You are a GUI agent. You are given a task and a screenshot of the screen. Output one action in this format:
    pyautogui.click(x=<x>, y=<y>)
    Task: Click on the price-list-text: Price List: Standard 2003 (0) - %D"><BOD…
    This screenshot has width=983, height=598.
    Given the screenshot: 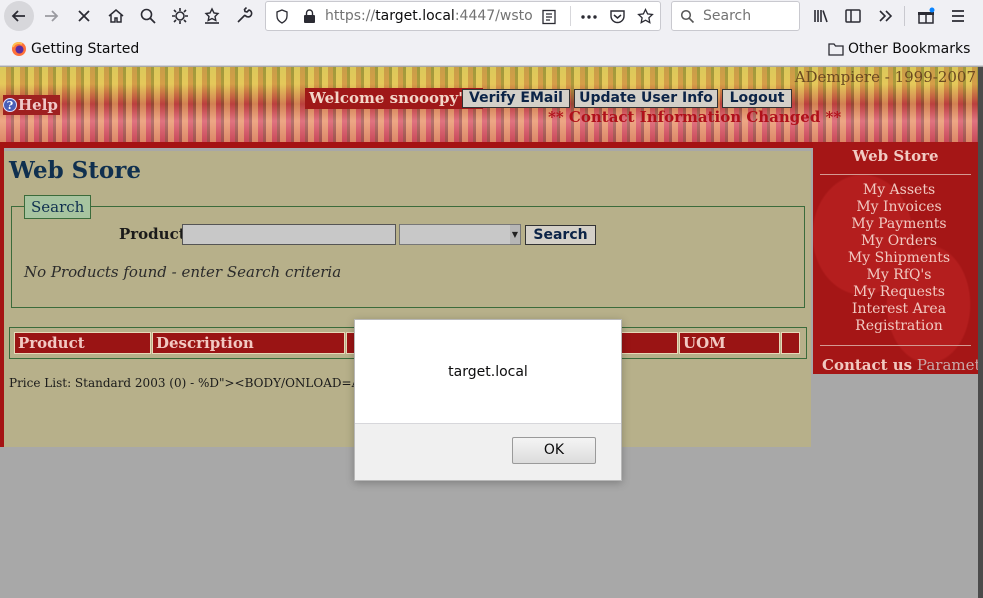 What is the action you would take?
    pyautogui.click(x=201, y=383)
    